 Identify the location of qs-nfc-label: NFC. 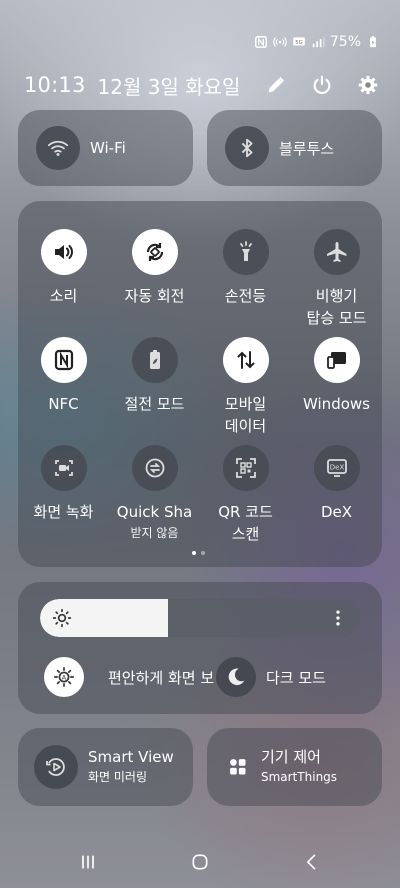
(63, 404).